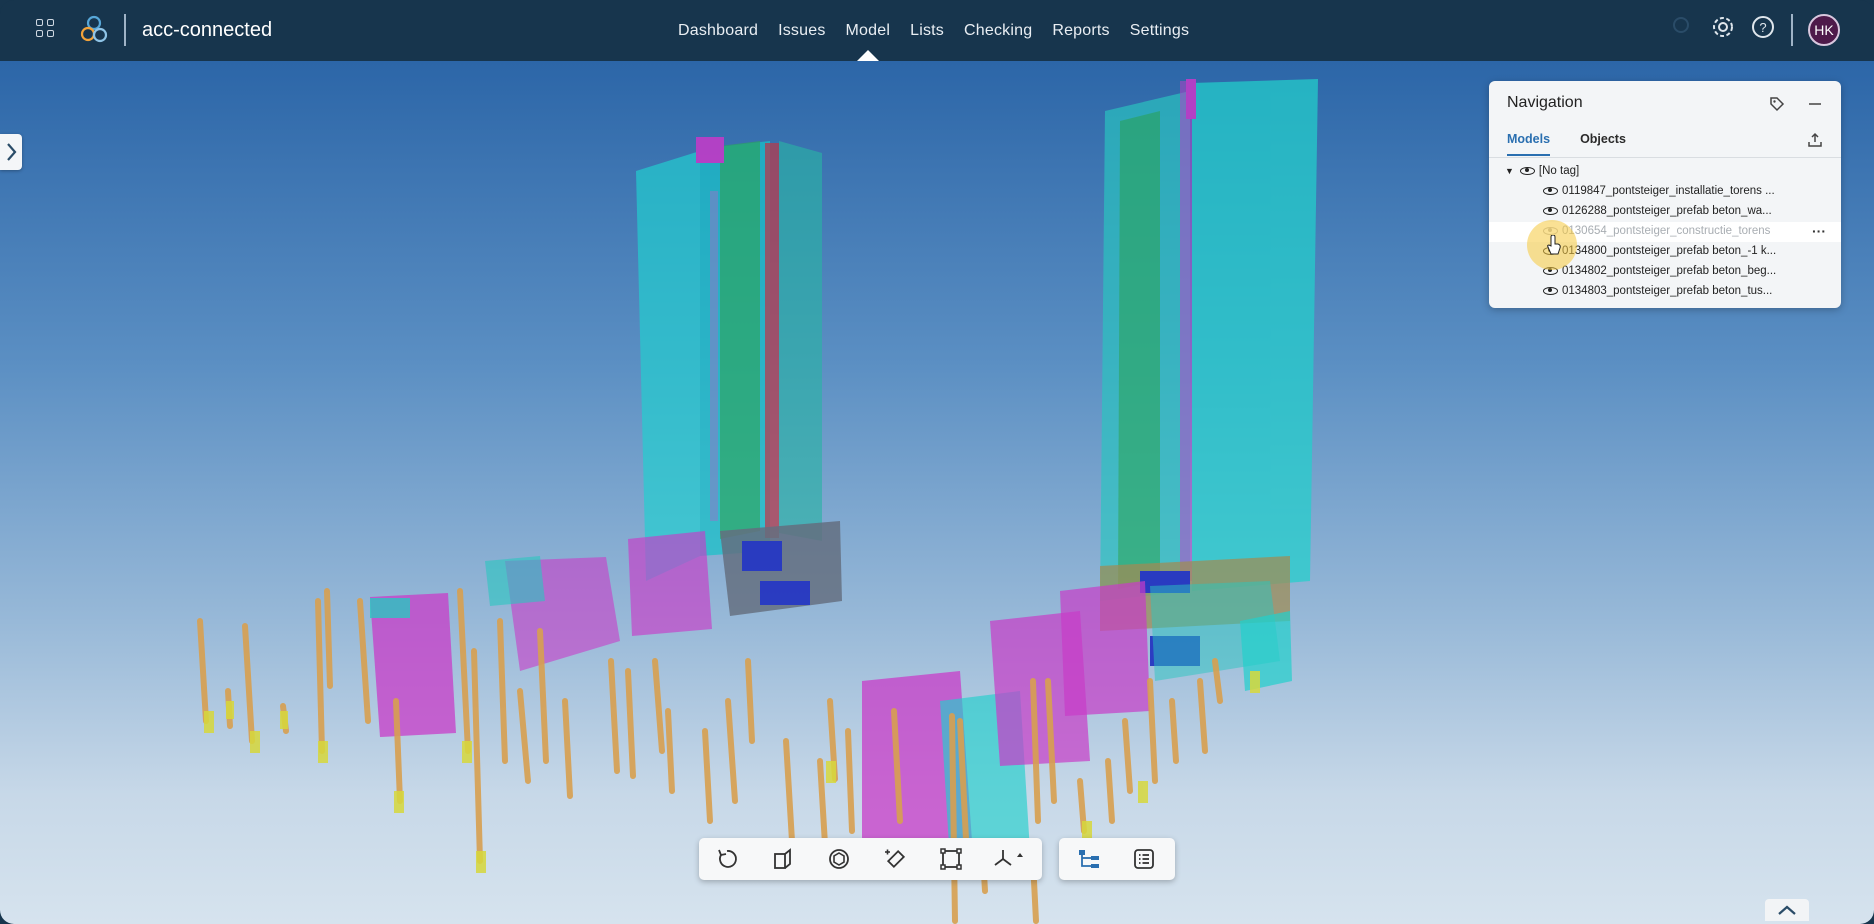 This screenshot has height=924, width=1874. What do you see at coordinates (1144, 859) in the screenshot?
I see `properties-list-icon` at bounding box center [1144, 859].